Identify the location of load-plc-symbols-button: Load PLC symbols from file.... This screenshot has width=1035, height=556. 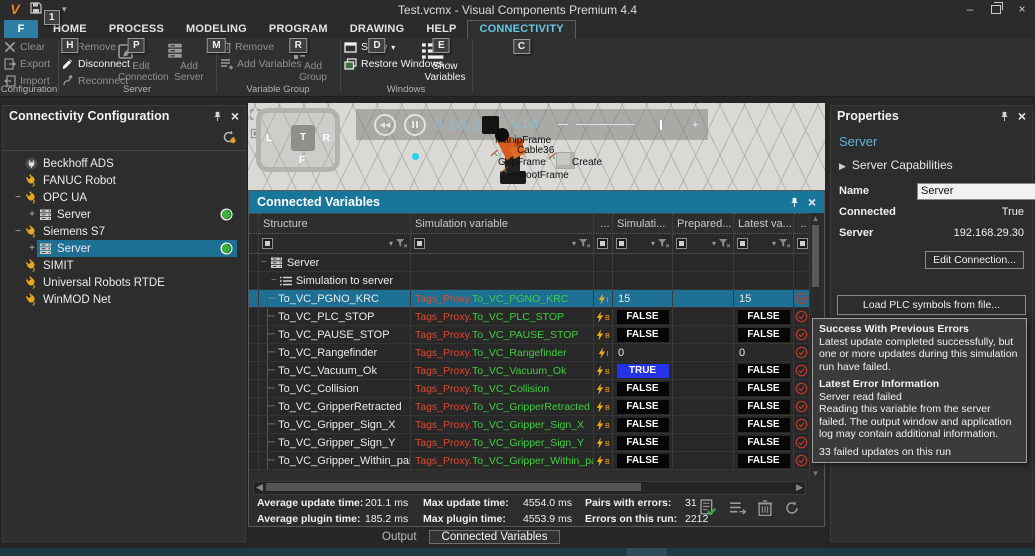
(931, 305).